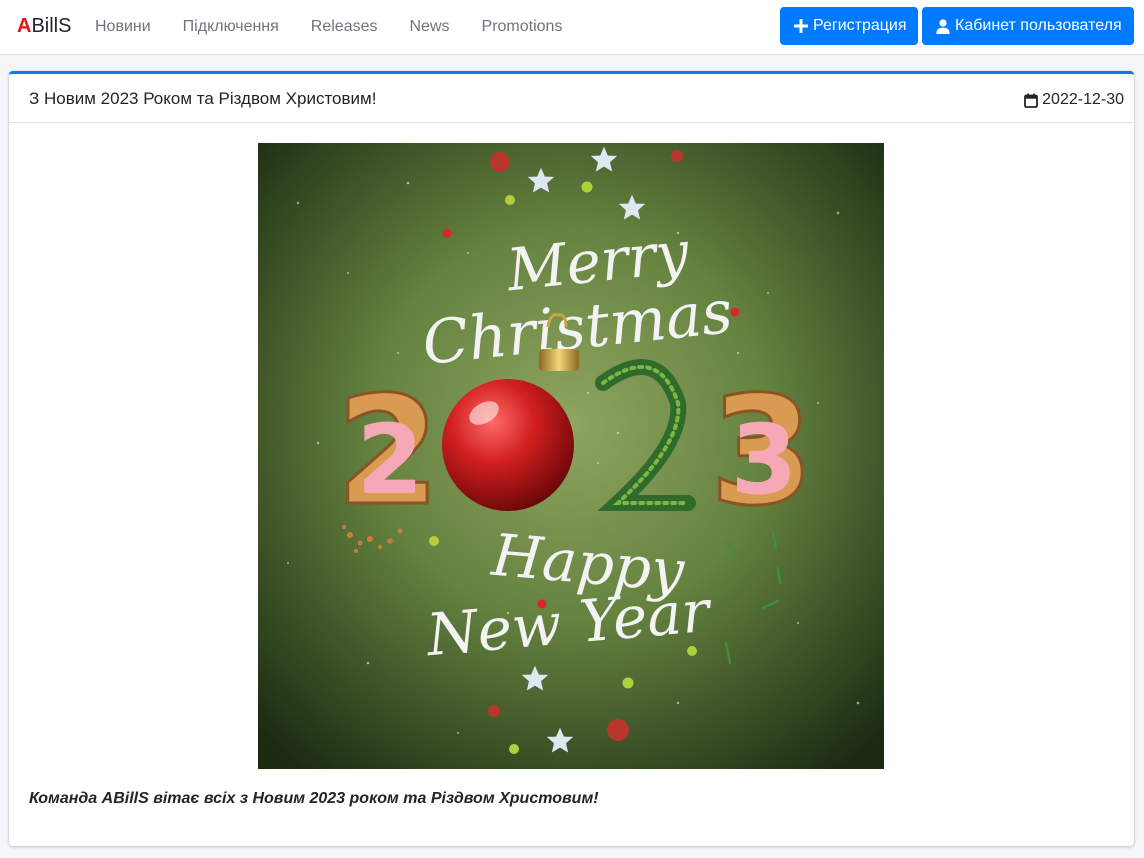 This screenshot has height=858, width=1144. I want to click on news-title: З Новим 2023 Роком та Різдвом Христовим!, so click(203, 98).